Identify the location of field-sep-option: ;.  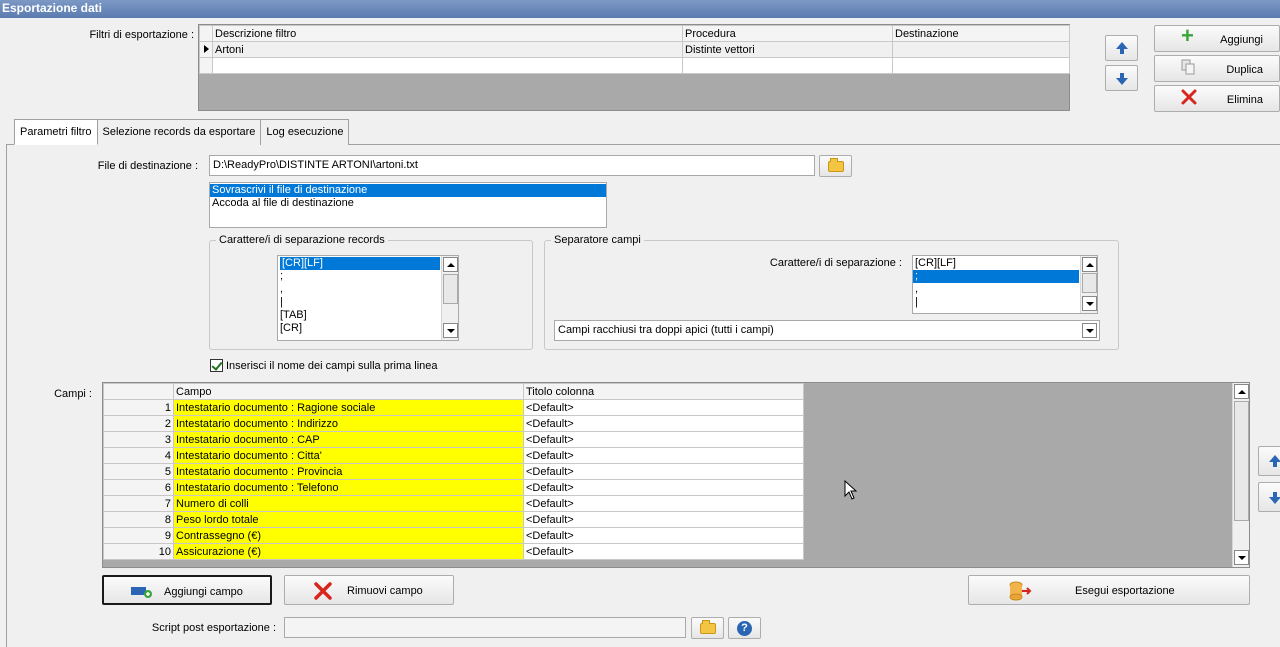
(996, 276).